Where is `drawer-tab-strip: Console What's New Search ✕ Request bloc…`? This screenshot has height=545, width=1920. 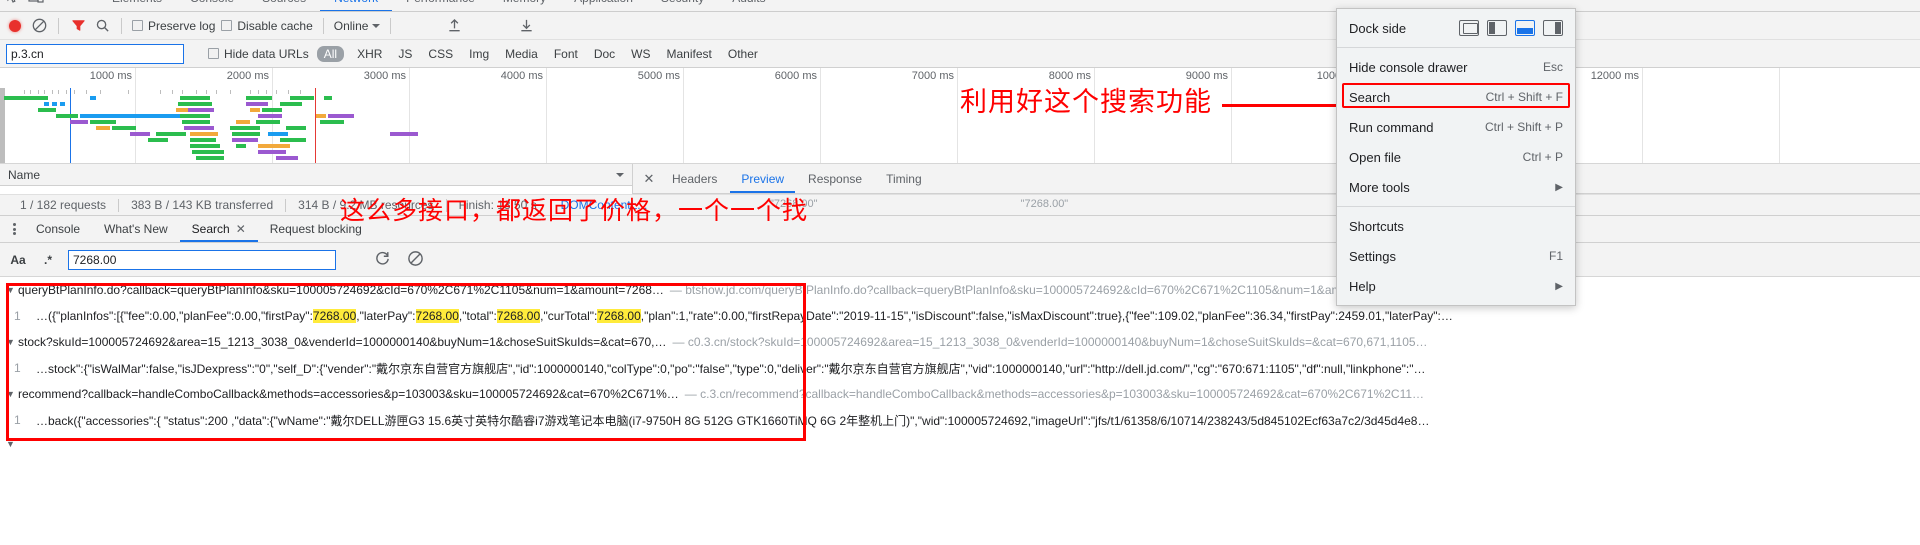
drawer-tab-strip: Console What's New Search ✕ Request bloc… is located at coordinates (960, 229).